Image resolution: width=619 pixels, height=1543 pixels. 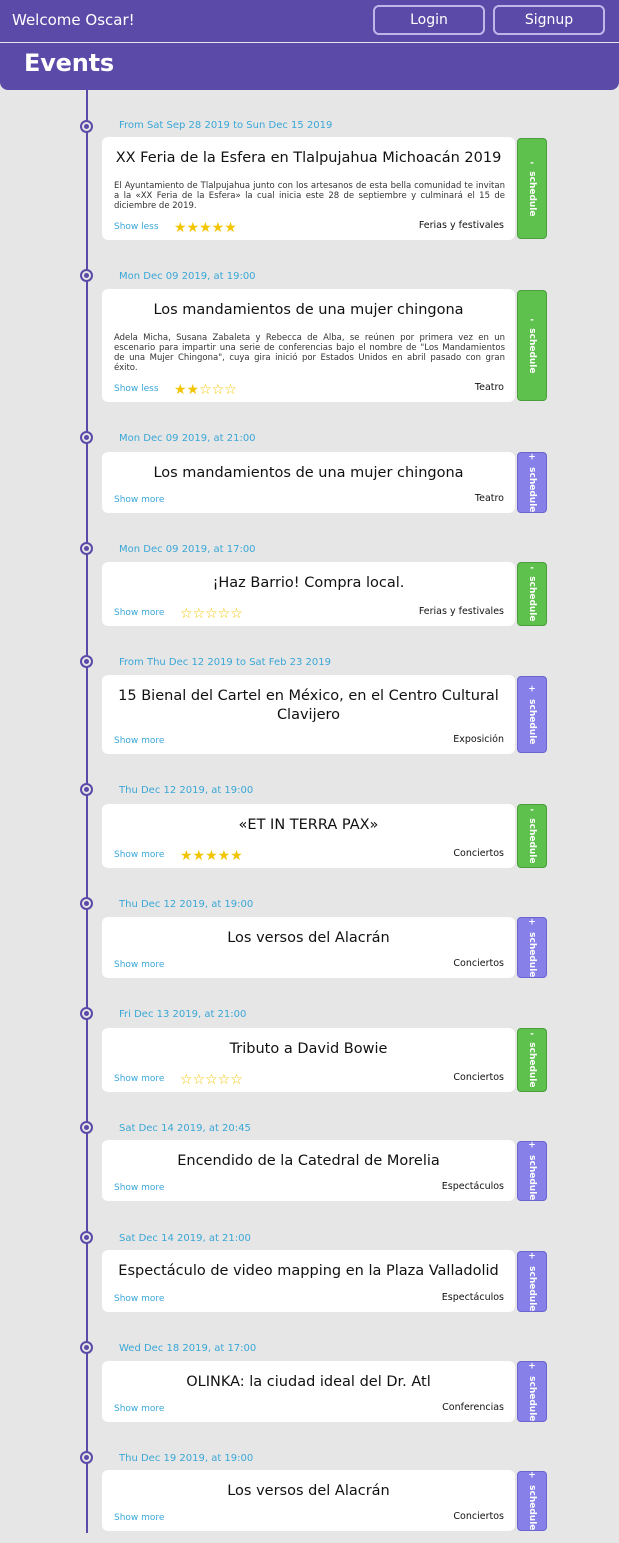 I want to click on event-title: Encendido de la Catedral de Morelia, so click(x=308, y=1161).